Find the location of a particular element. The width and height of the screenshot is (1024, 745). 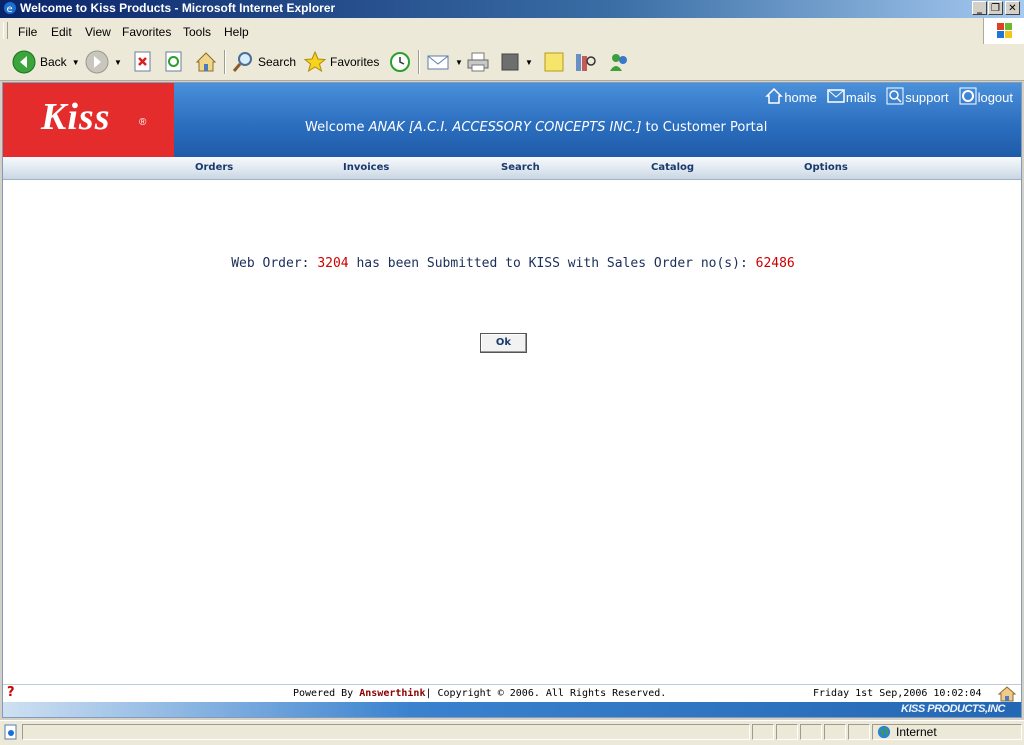

printer-icon is located at coordinates (478, 62).